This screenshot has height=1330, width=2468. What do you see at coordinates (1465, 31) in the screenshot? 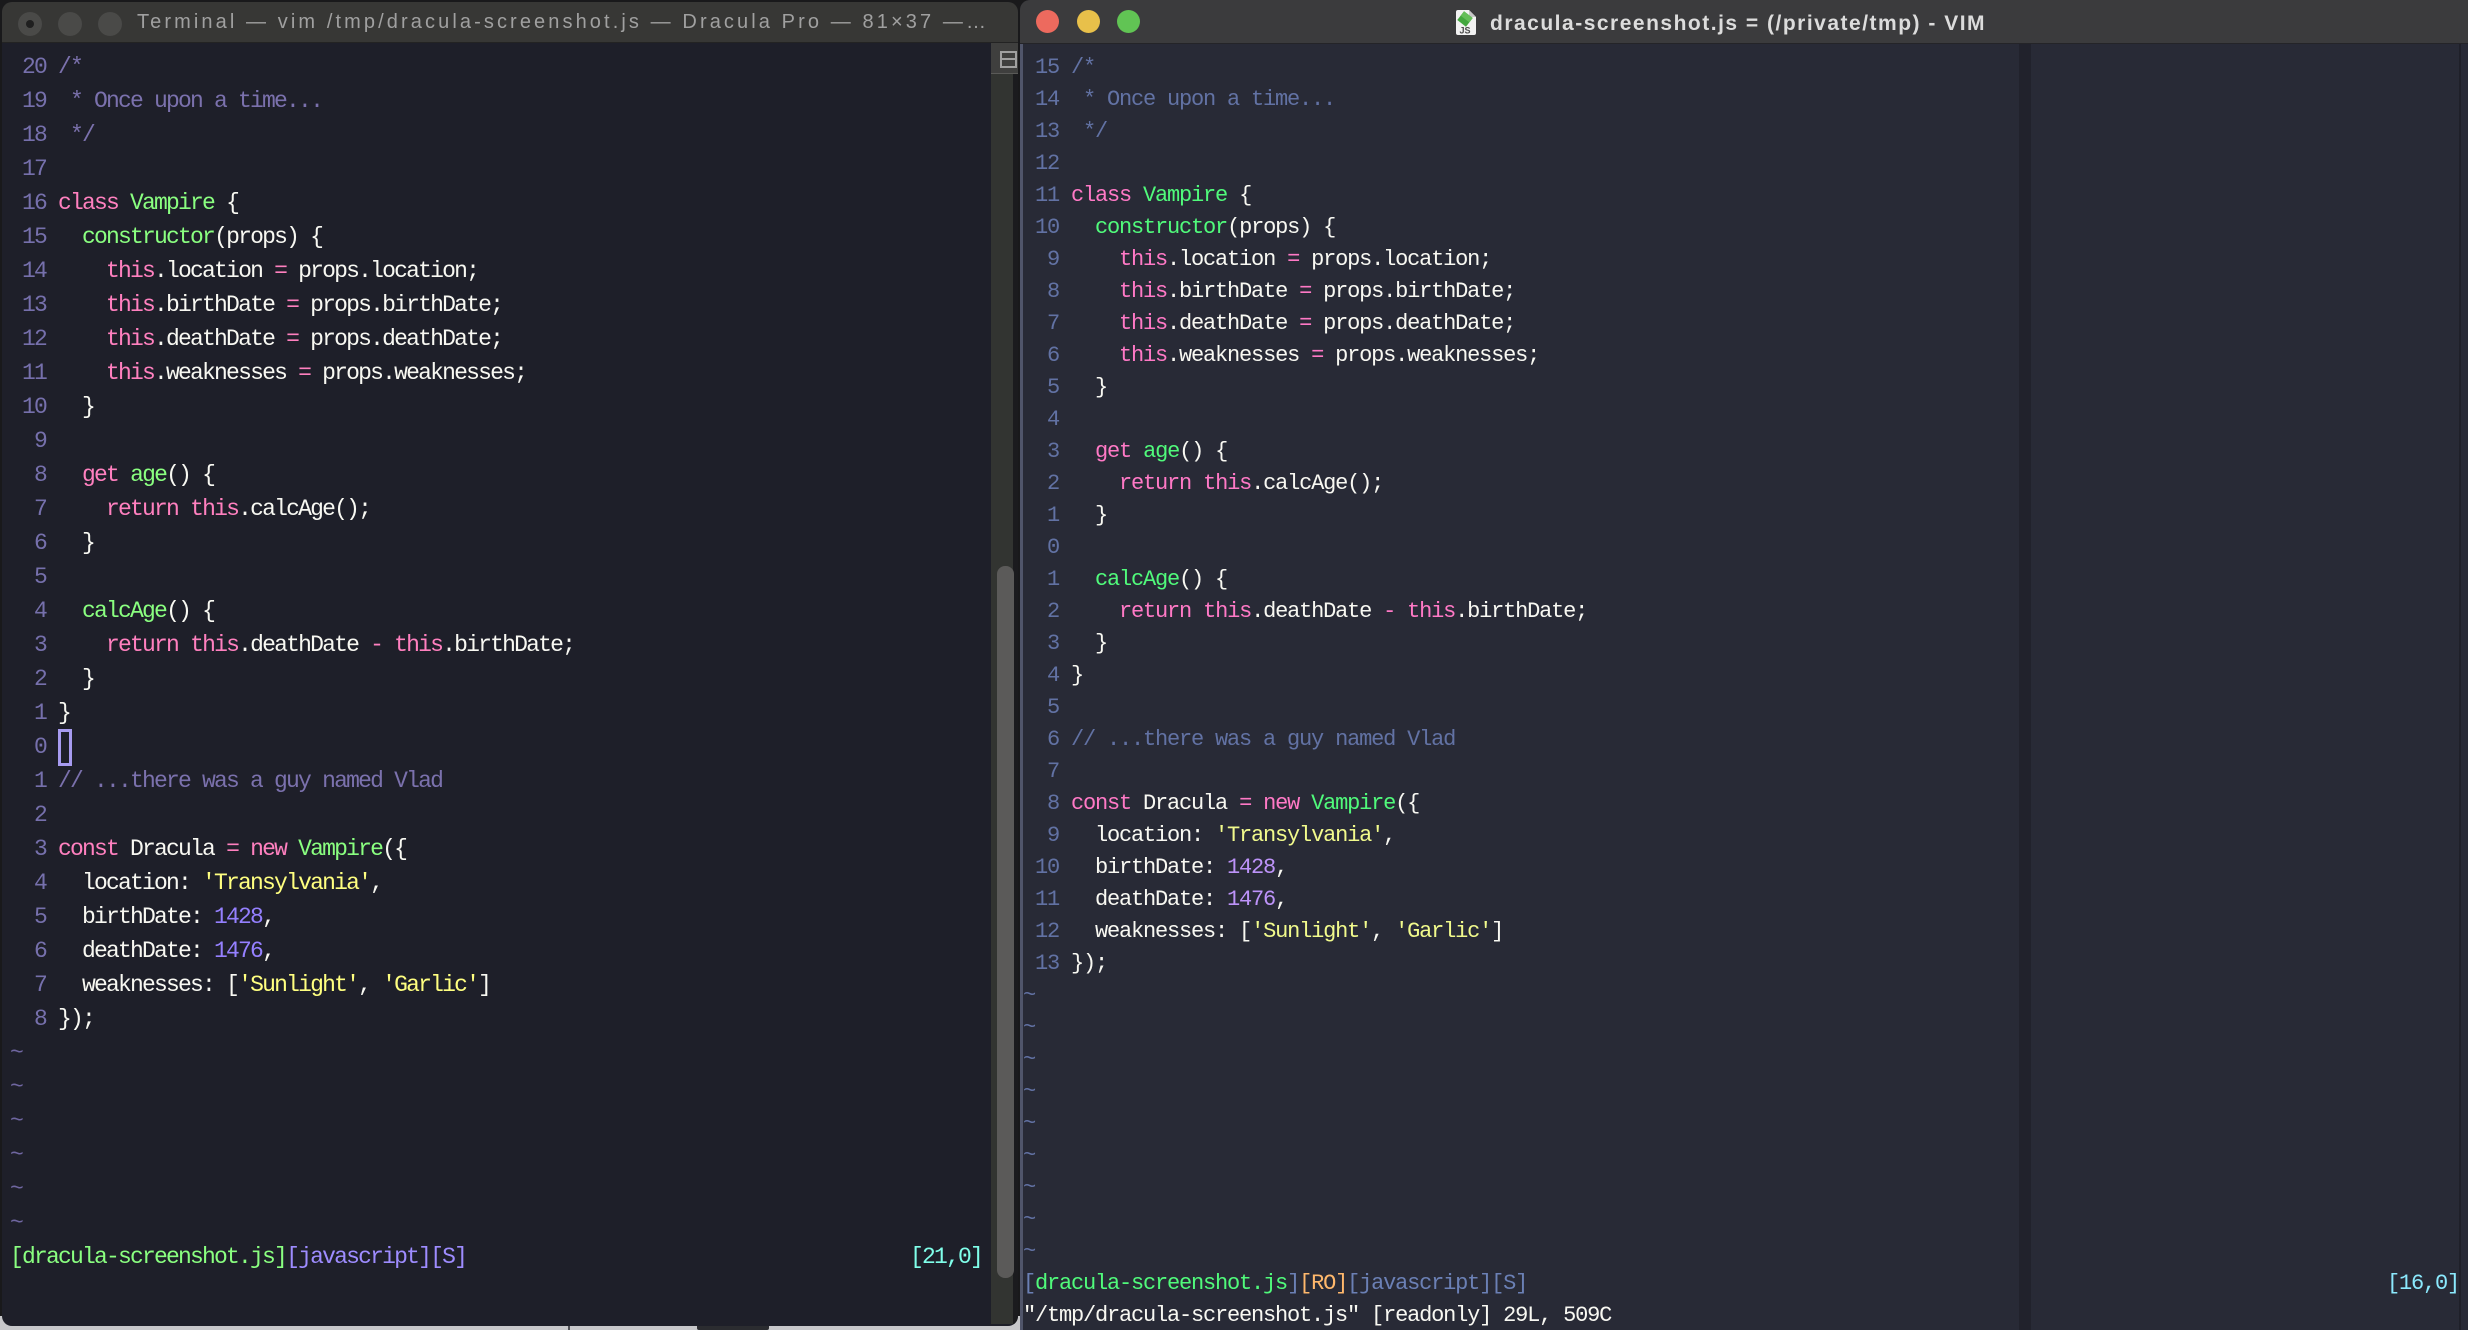
I see `svg-text: JS` at bounding box center [1465, 31].